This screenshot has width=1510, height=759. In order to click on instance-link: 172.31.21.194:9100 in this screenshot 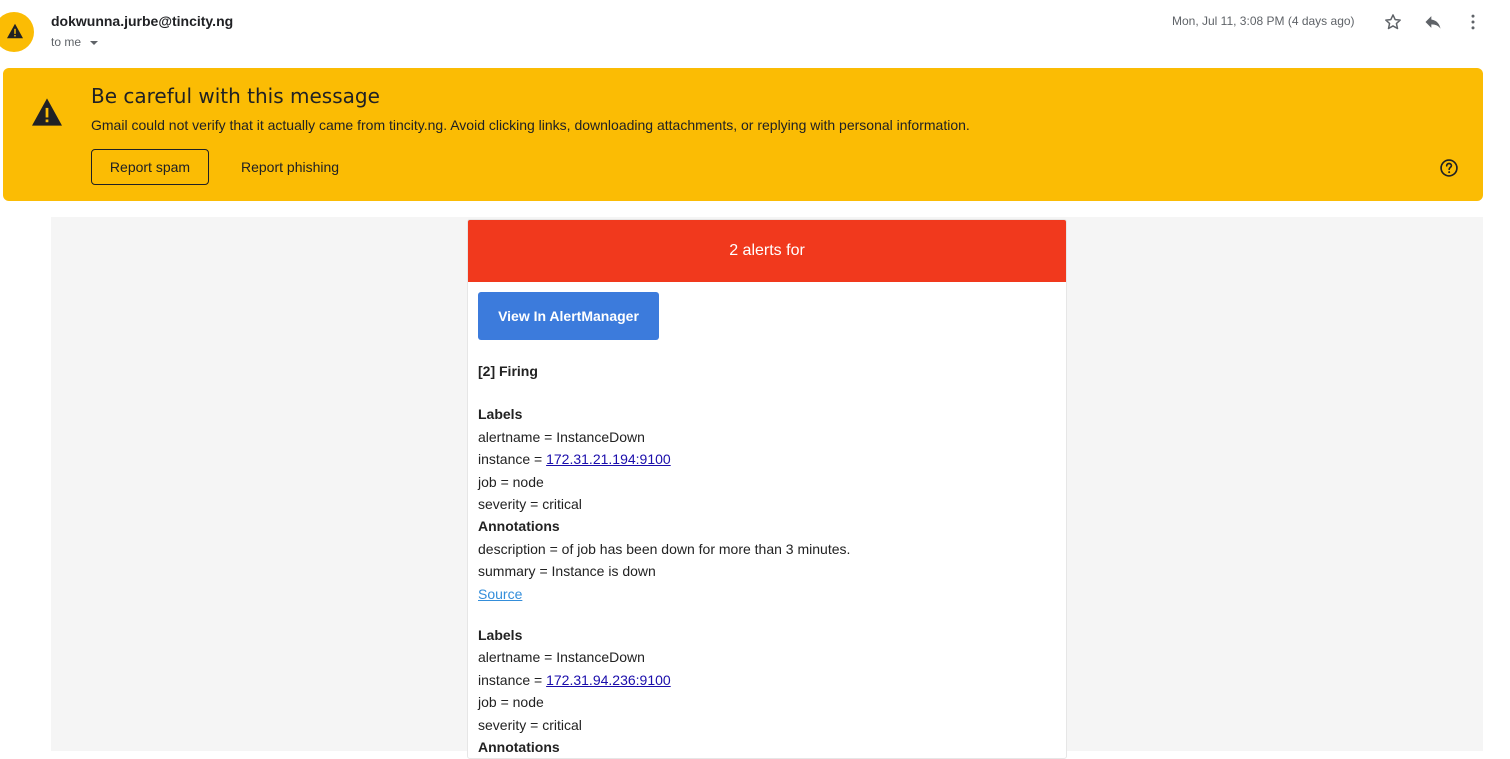, I will do `click(608, 459)`.